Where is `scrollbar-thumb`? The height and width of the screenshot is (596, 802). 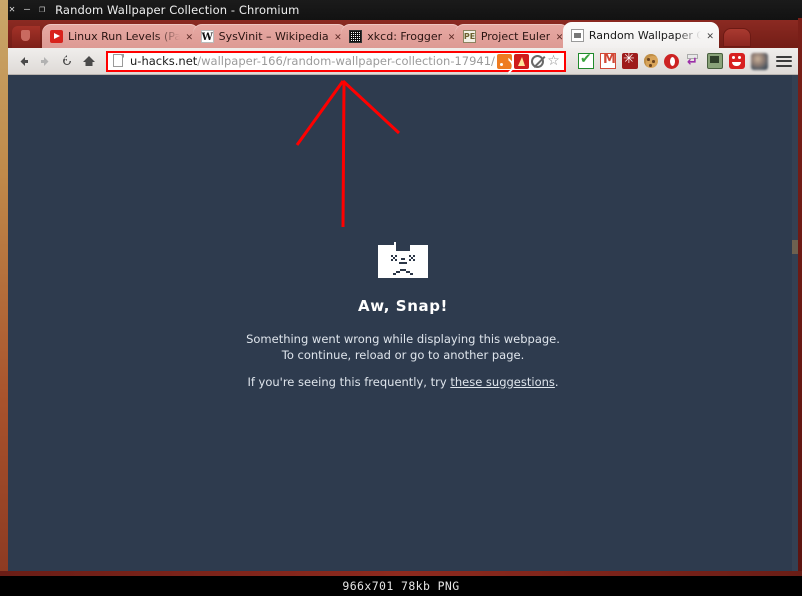
scrollbar-thumb is located at coordinates (795, 247).